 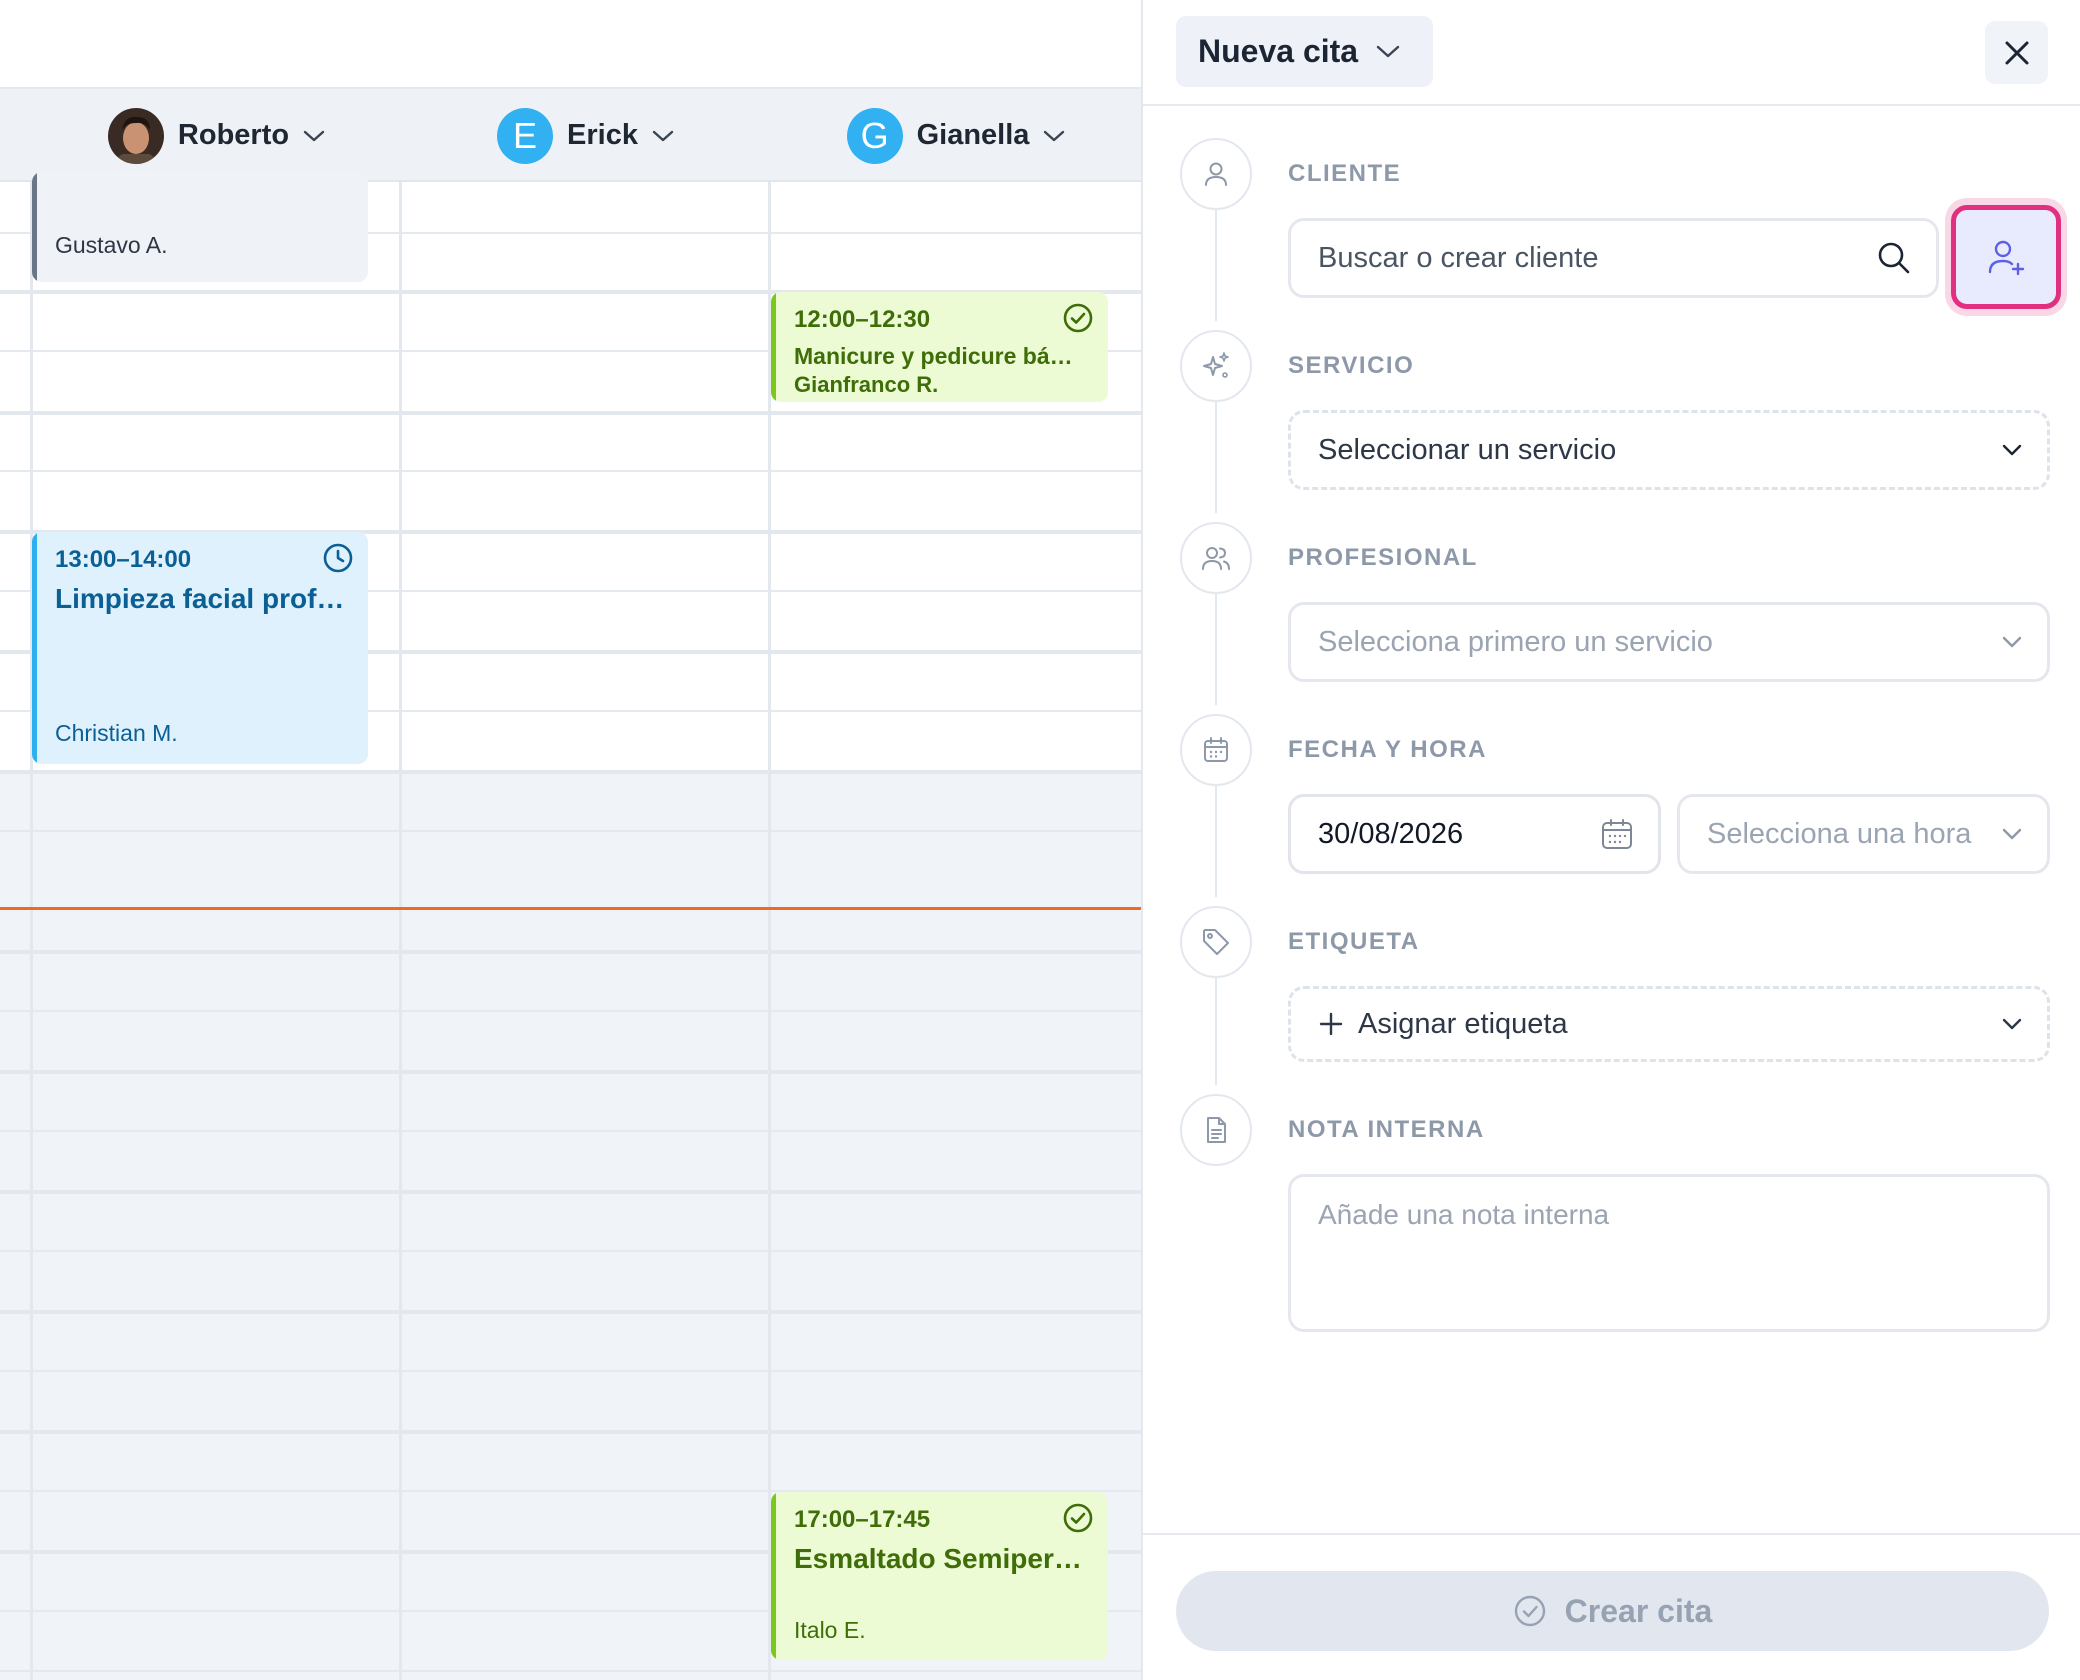 What do you see at coordinates (1351, 365) in the screenshot?
I see `service-section-label: SERVICIO` at bounding box center [1351, 365].